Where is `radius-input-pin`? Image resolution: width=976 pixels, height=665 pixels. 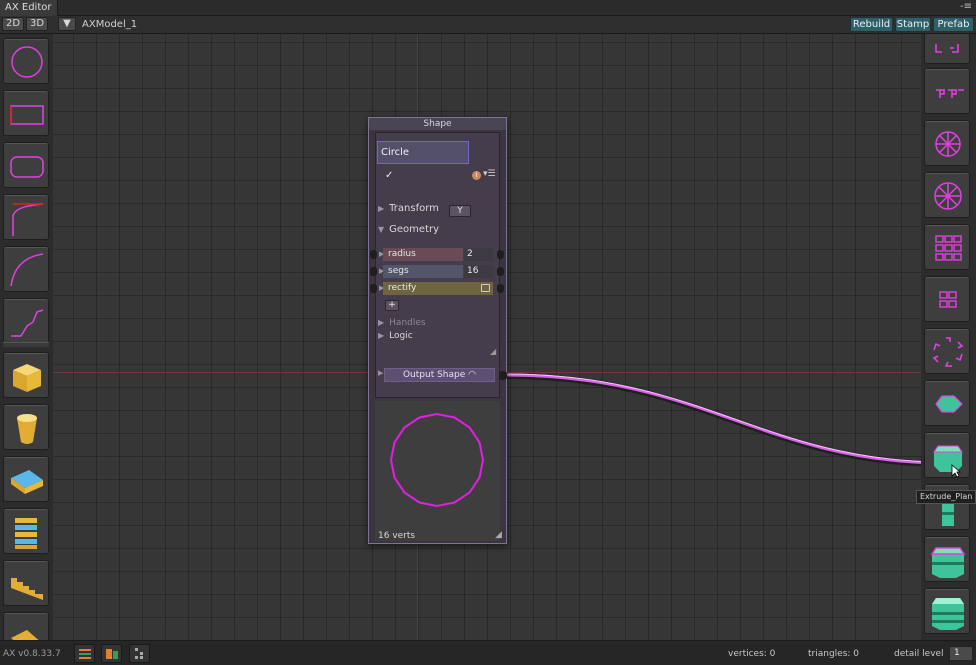 radius-input-pin is located at coordinates (373, 254).